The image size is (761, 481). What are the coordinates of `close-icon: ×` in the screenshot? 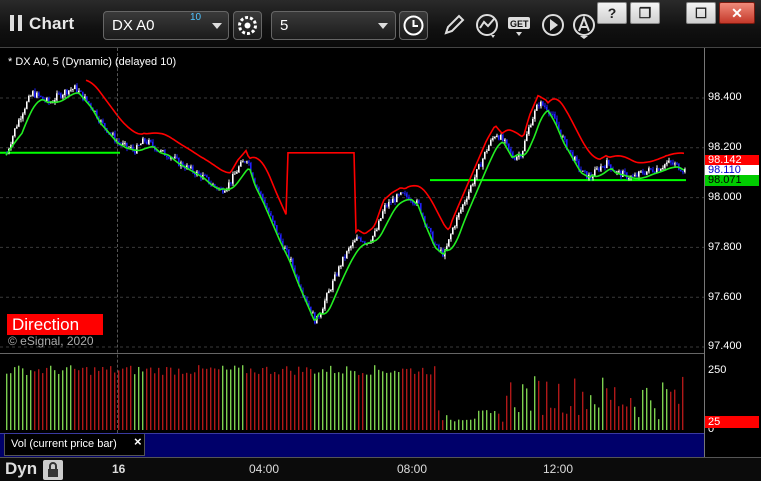 It's located at (138, 441).